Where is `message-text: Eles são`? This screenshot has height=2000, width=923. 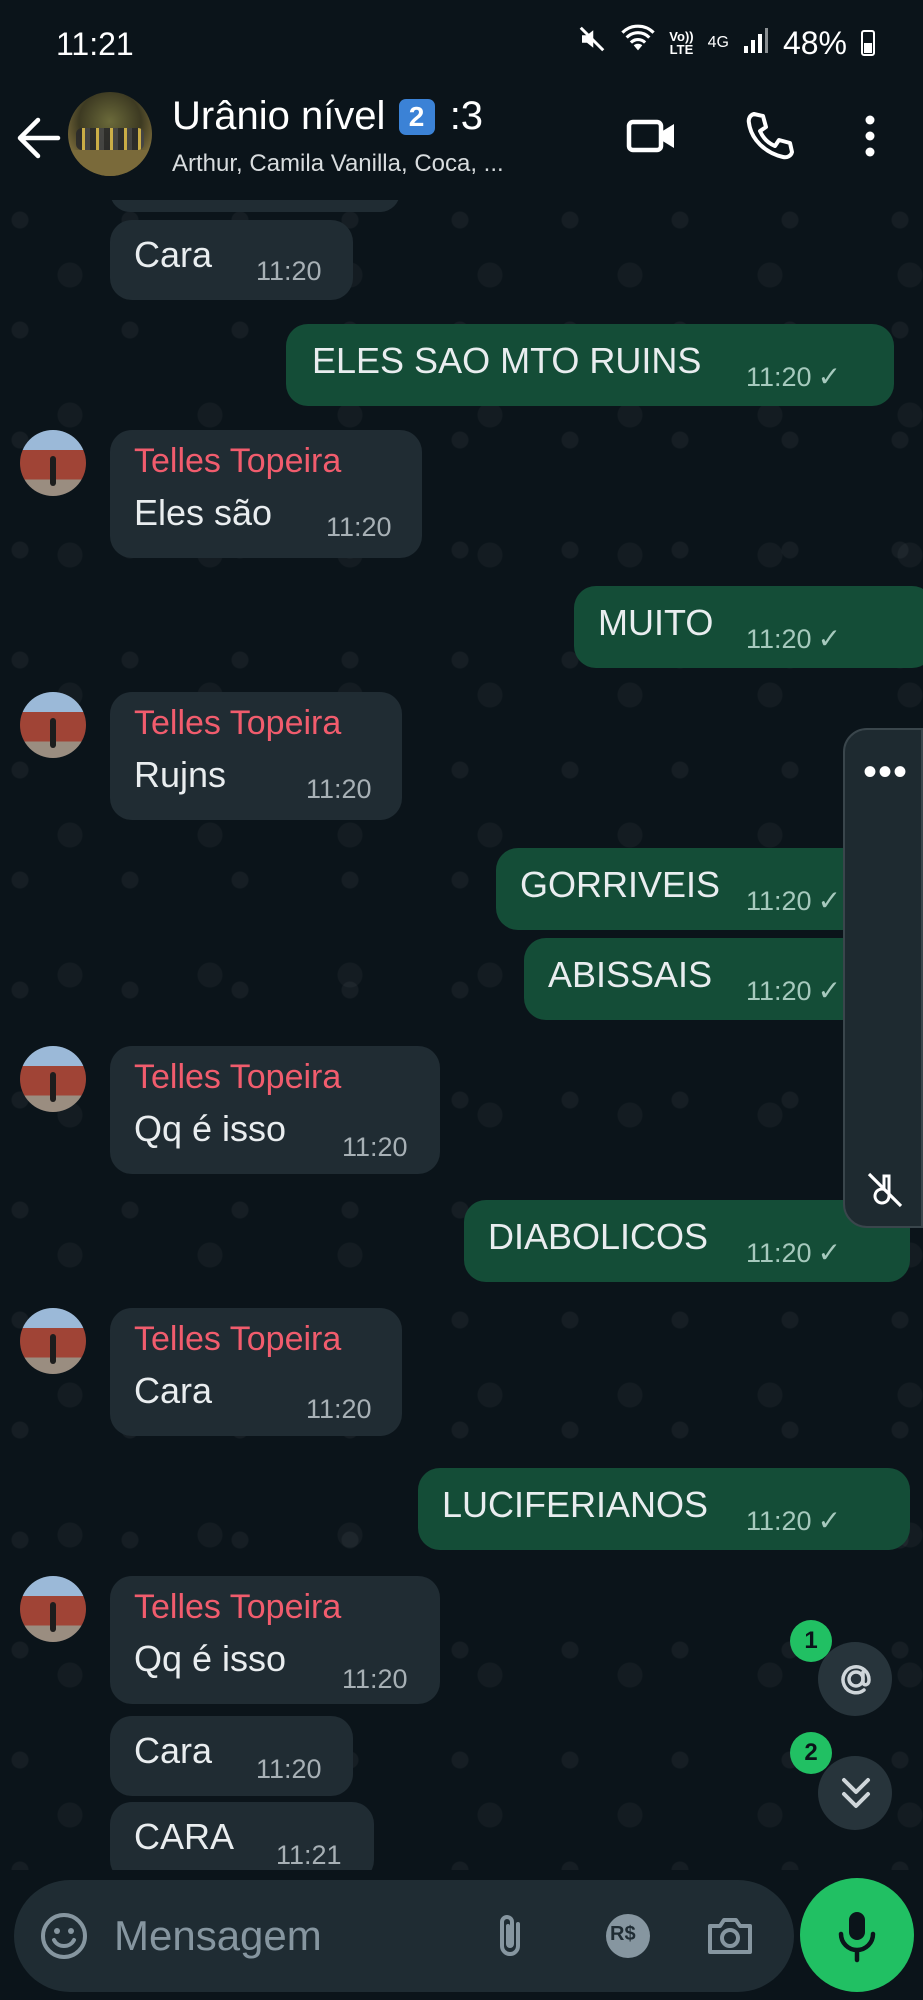
message-text: Eles são is located at coordinates (203, 512).